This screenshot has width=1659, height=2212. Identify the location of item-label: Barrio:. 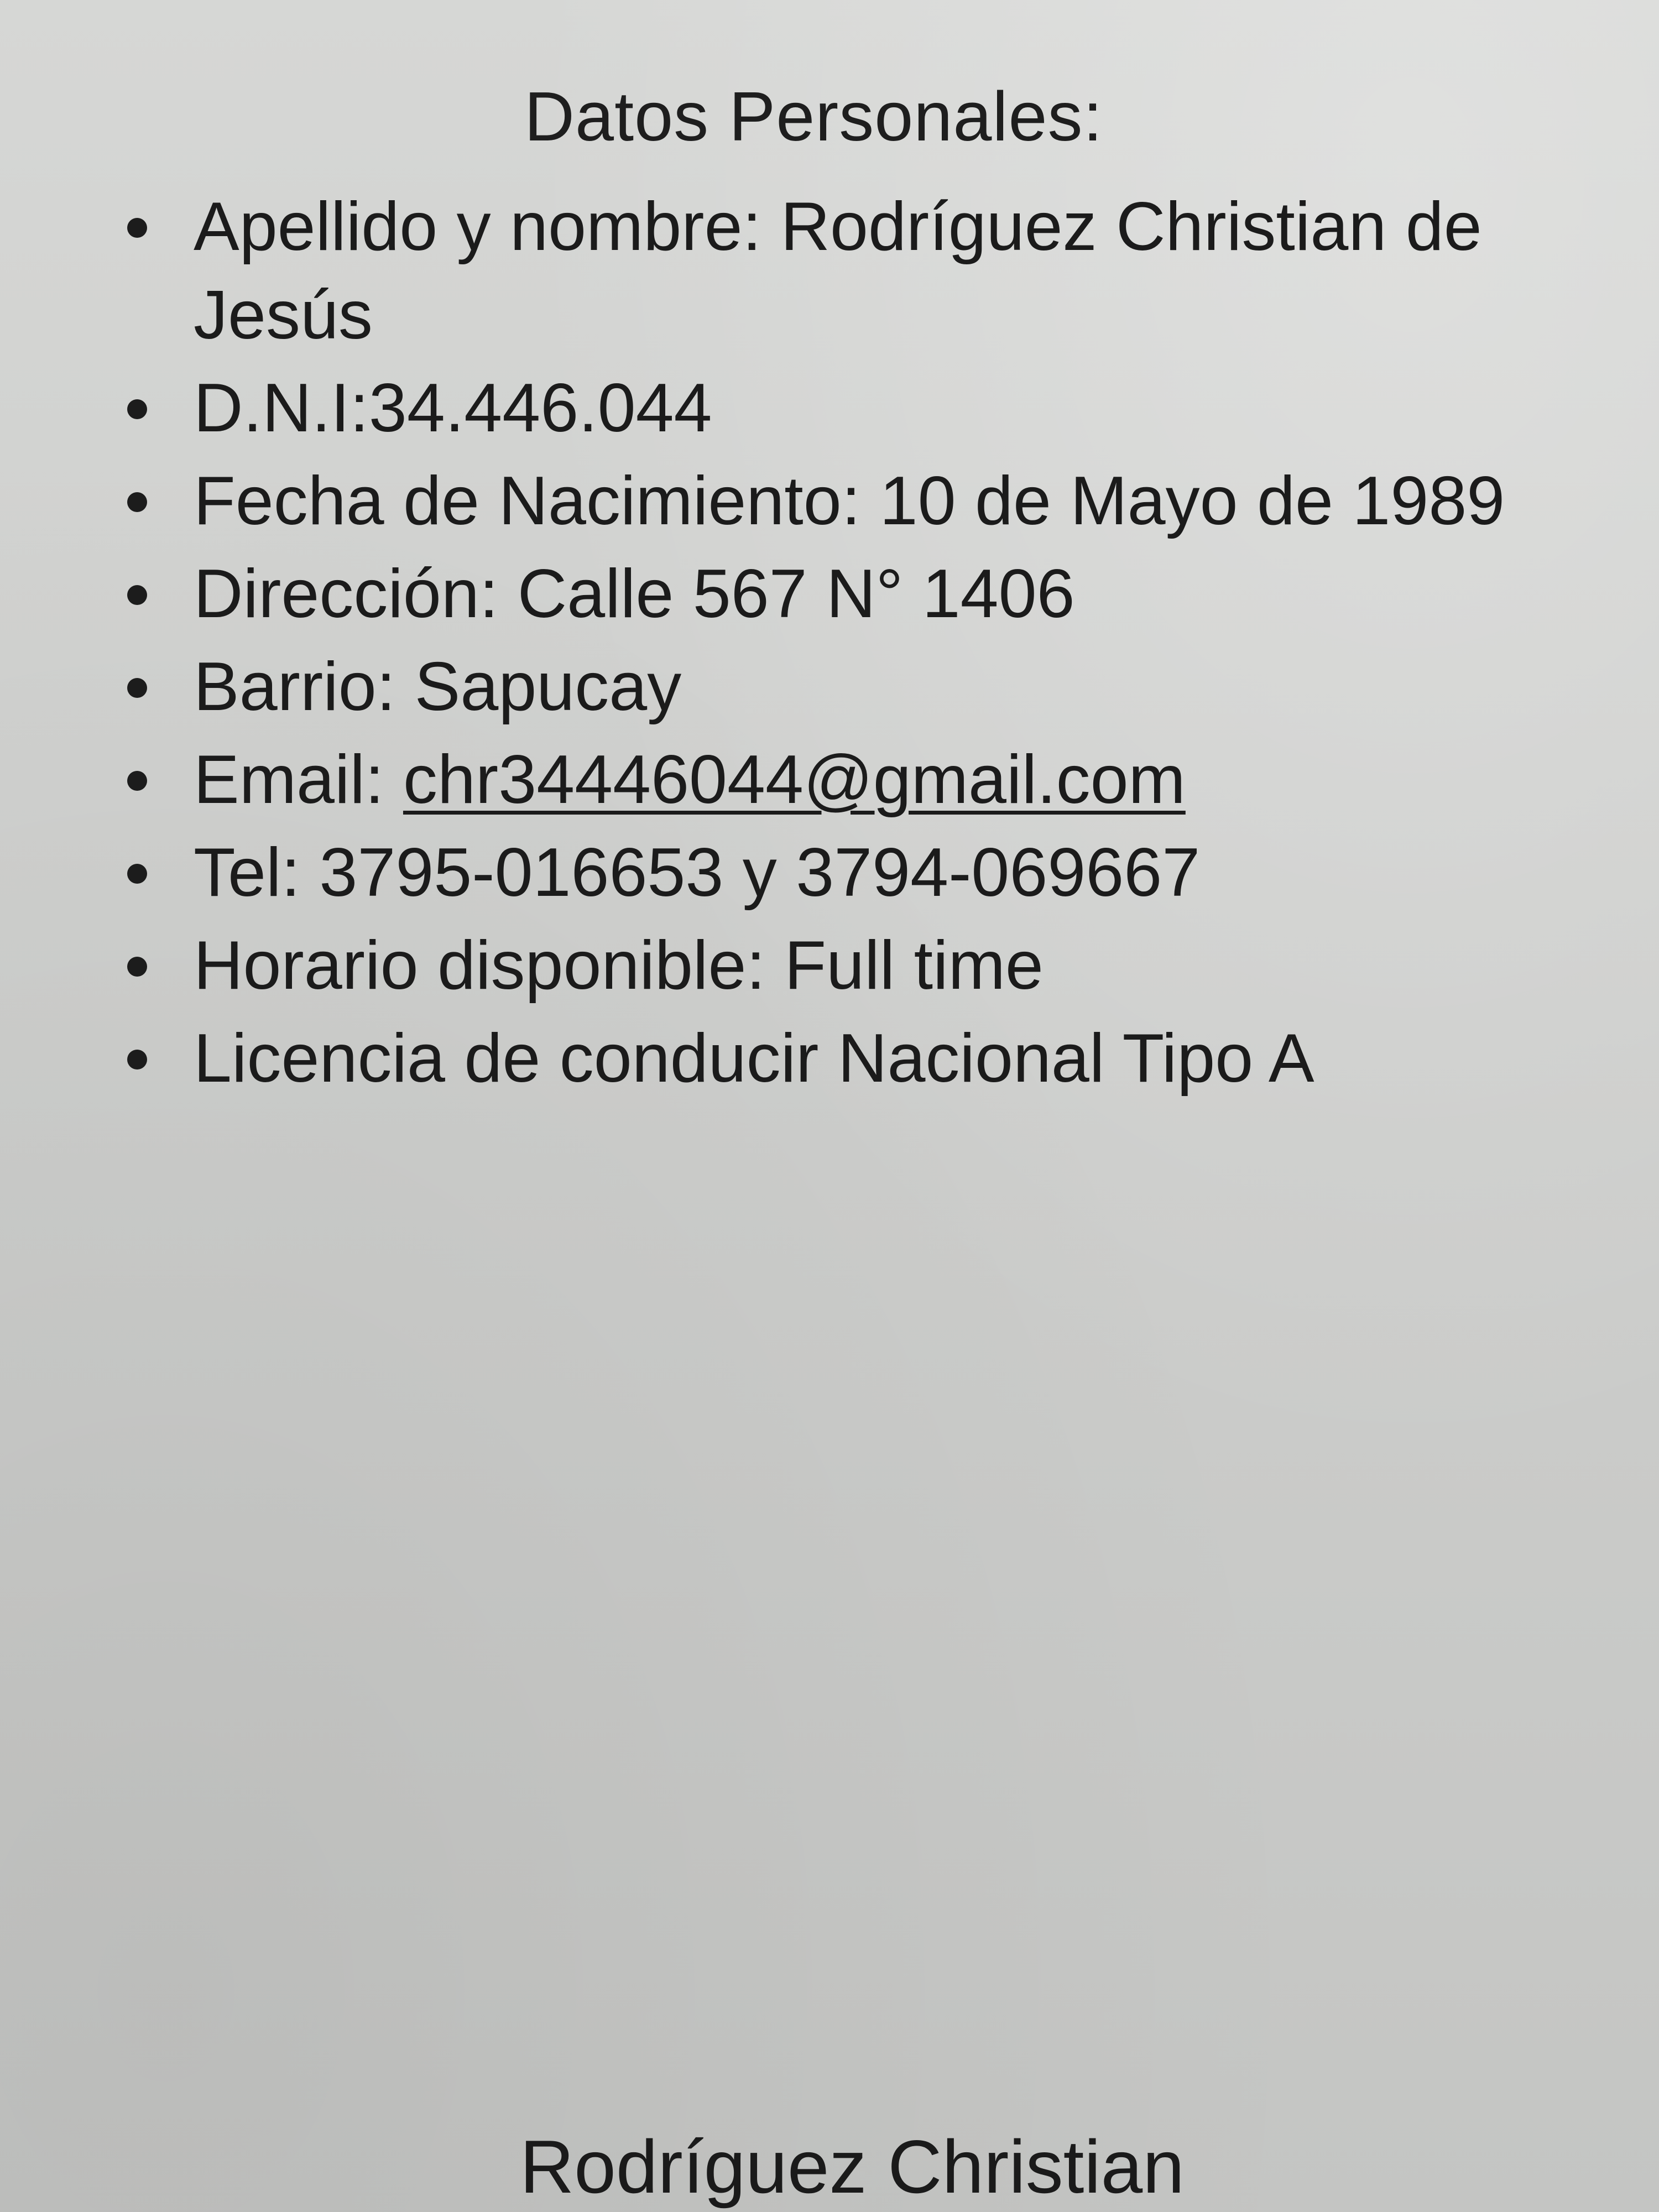
(295, 687).